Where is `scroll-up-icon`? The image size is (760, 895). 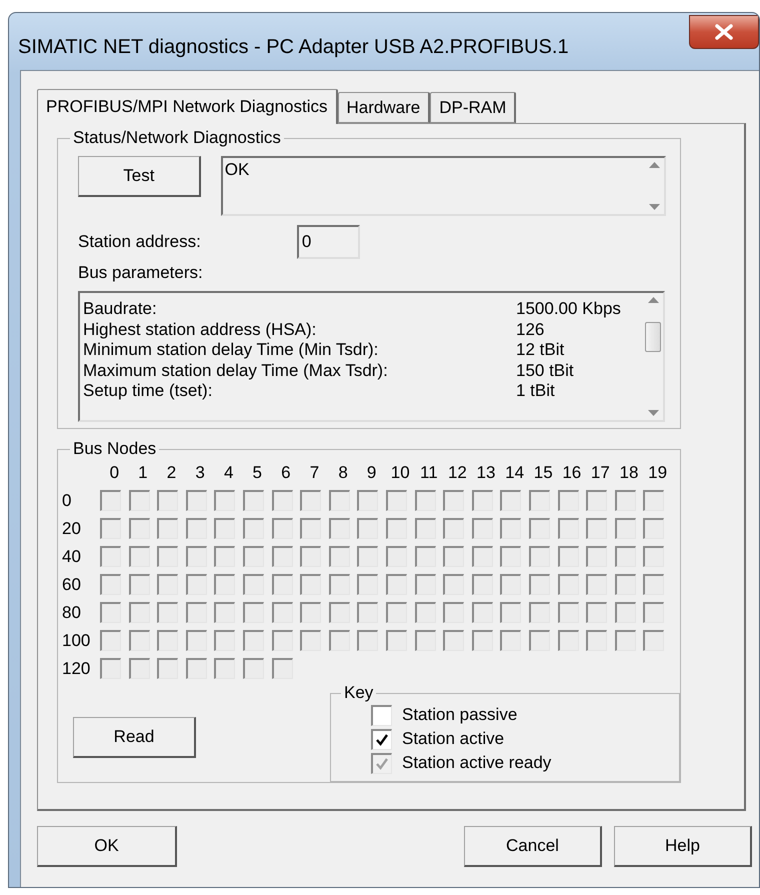
scroll-up-icon is located at coordinates (653, 300).